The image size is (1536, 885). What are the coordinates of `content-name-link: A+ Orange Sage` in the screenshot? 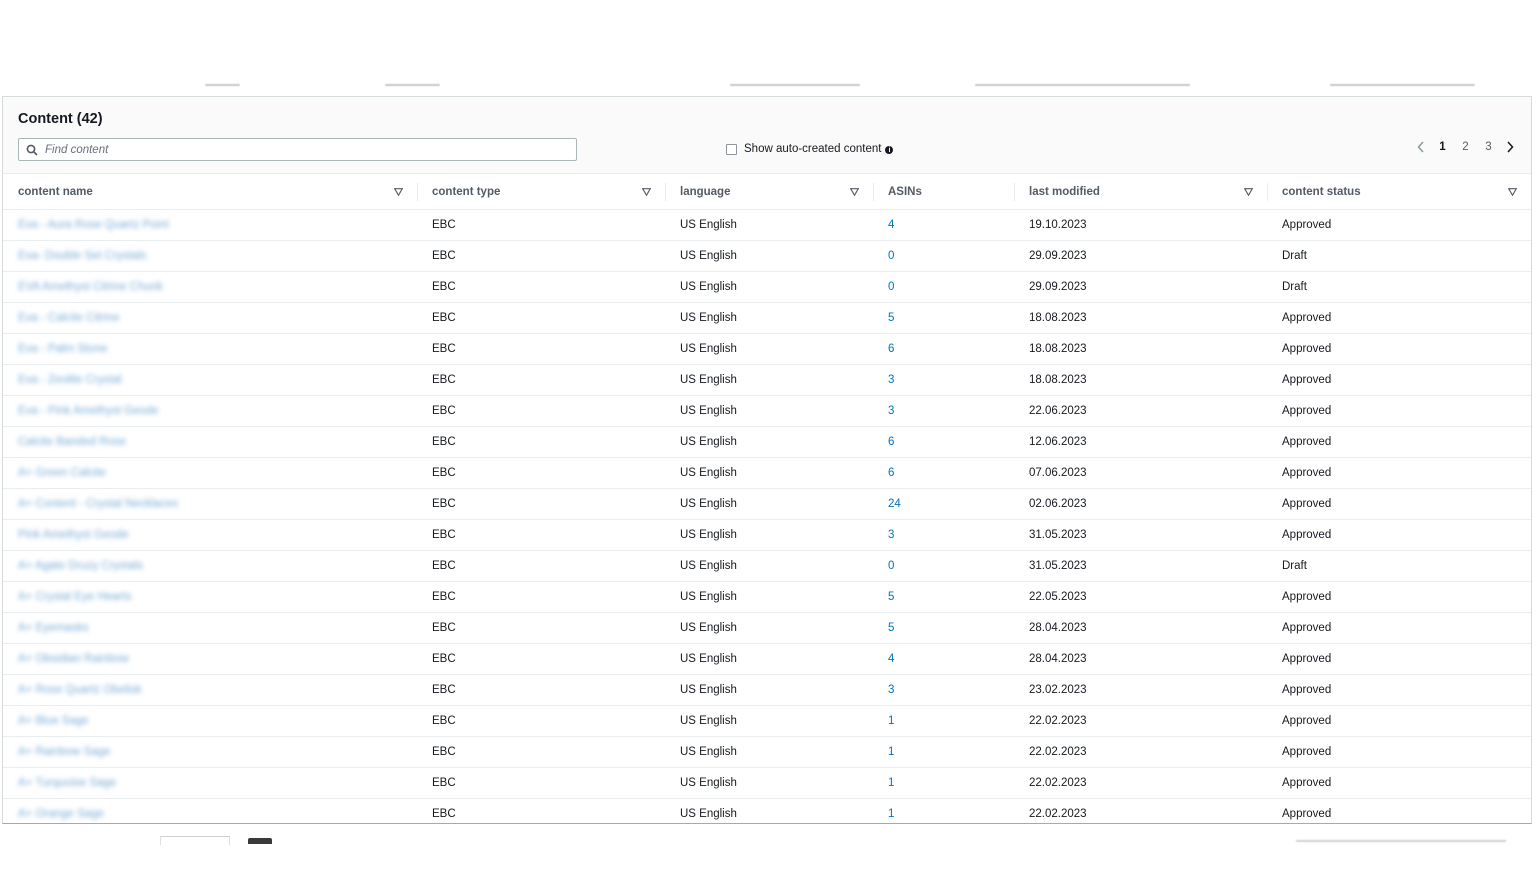 It's located at (210, 814).